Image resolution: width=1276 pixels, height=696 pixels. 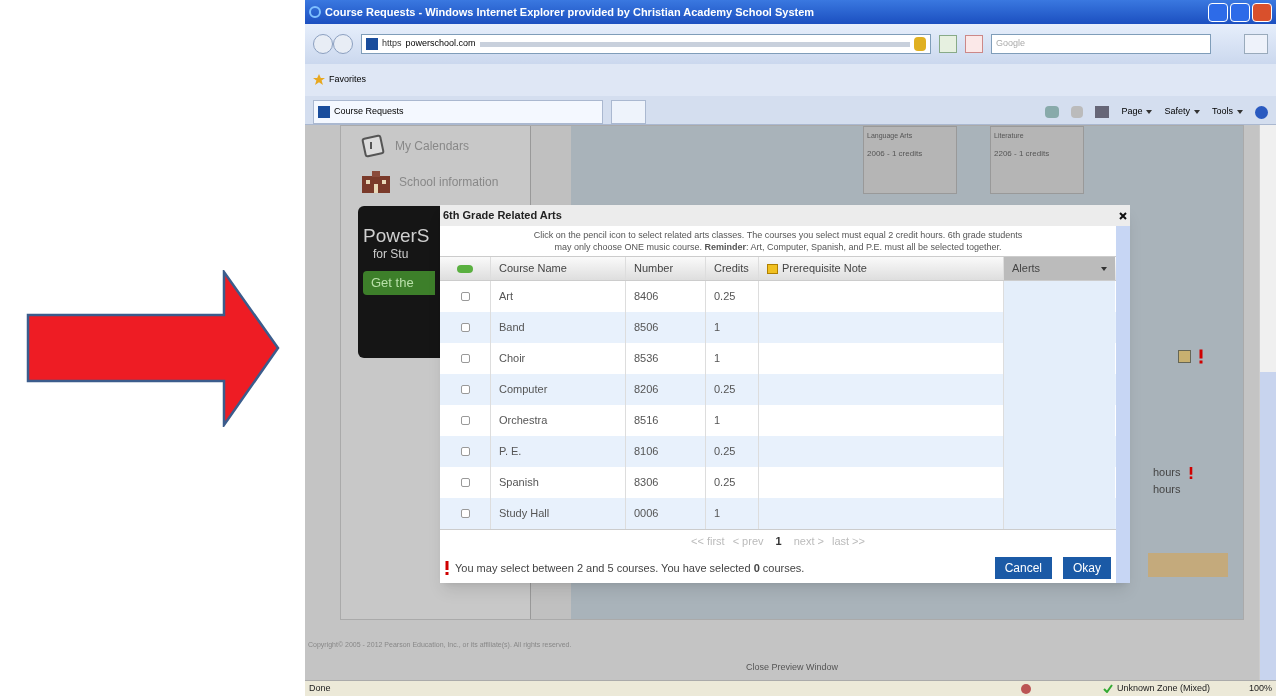 What do you see at coordinates (347, 80) in the screenshot?
I see `favorites-label: Favorites` at bounding box center [347, 80].